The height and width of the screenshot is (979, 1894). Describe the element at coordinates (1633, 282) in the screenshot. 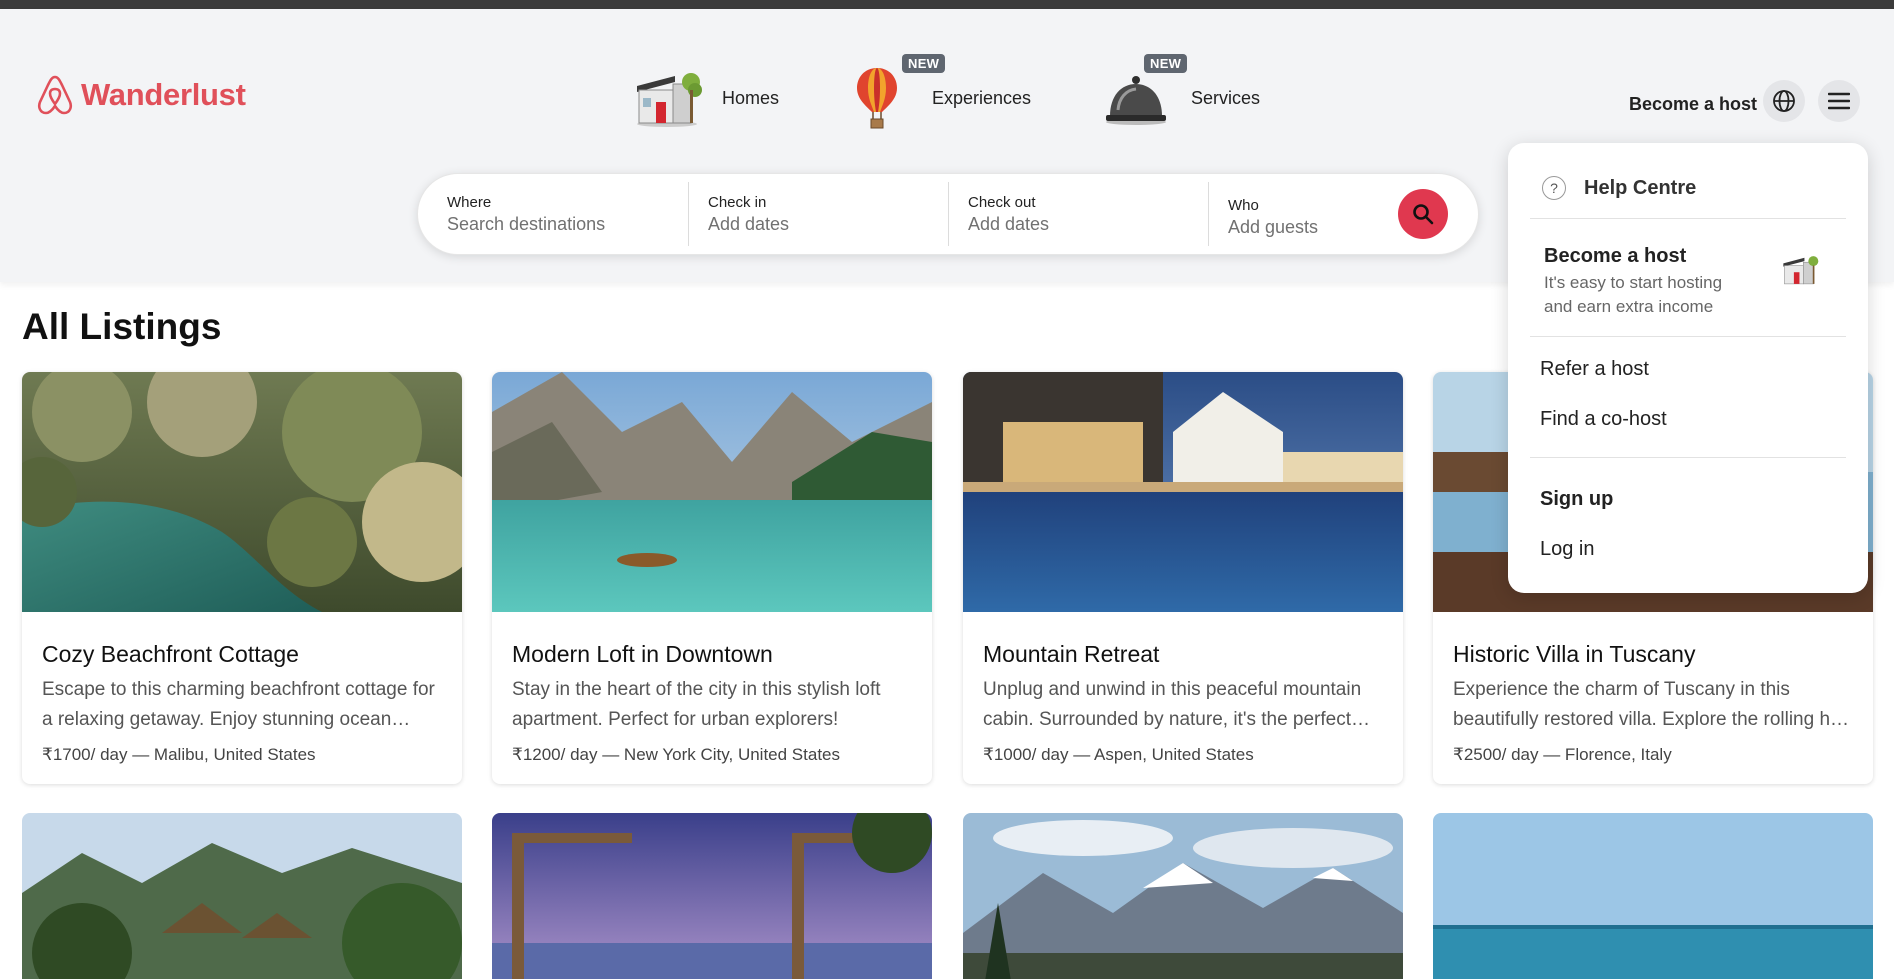

I see `become-host-subtitle: It's easy to start hosting` at that location.